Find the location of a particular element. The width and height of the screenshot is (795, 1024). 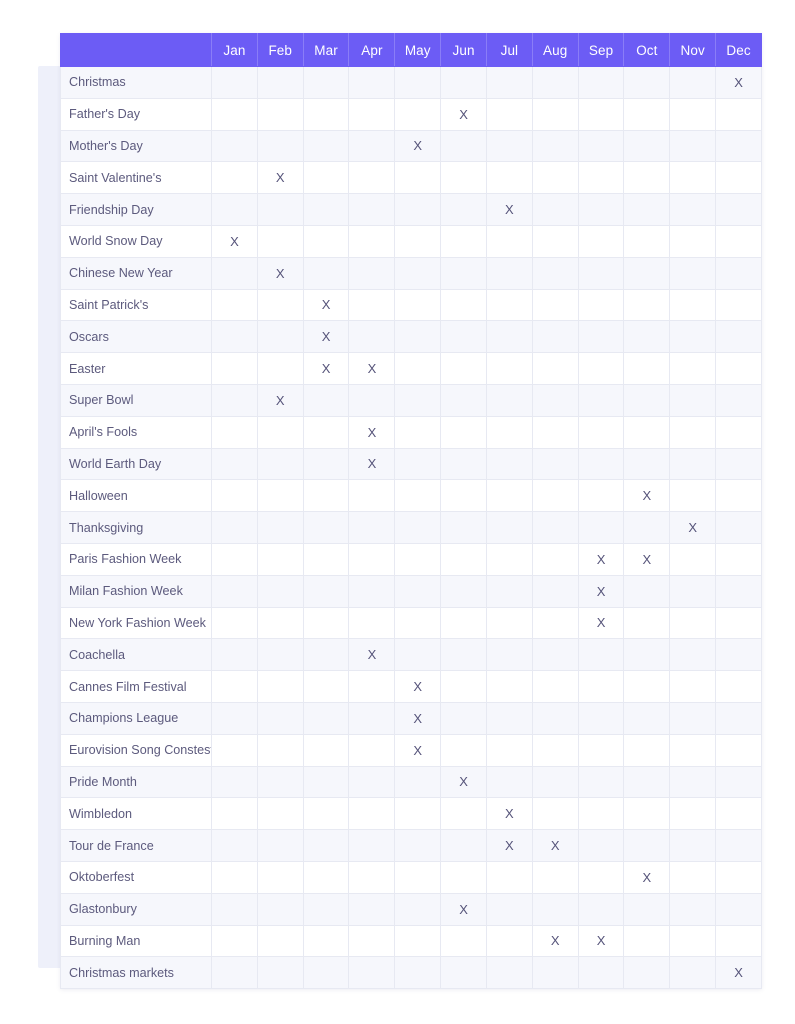

cell-may: X is located at coordinates (418, 146).